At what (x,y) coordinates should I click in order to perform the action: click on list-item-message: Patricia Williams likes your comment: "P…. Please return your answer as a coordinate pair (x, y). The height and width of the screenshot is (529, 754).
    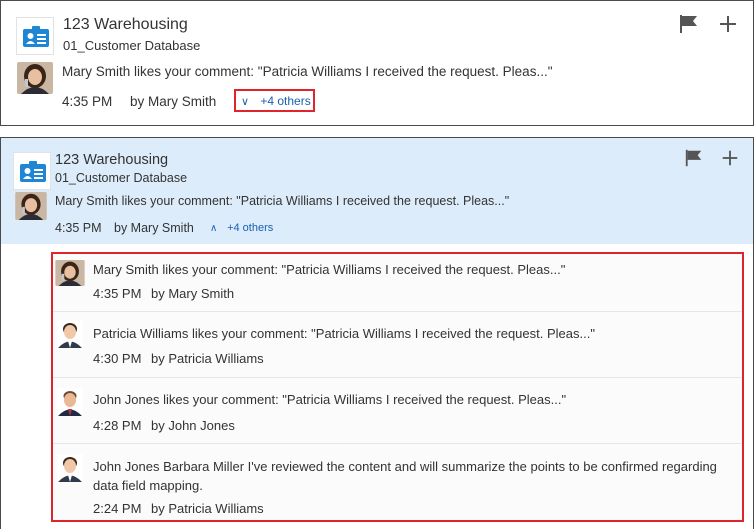
    Looking at the image, I should click on (344, 333).